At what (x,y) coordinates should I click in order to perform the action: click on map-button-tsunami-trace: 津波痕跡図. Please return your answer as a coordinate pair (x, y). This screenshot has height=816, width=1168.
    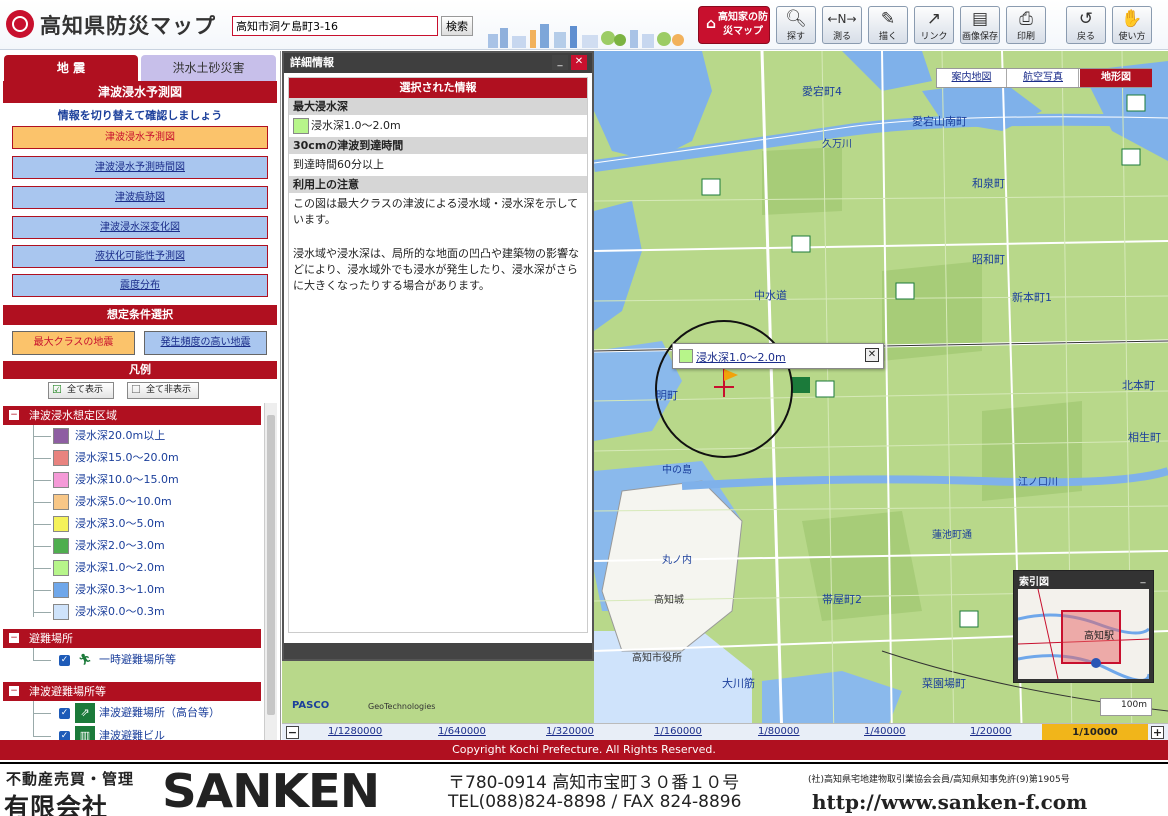
    Looking at the image, I should click on (140, 197).